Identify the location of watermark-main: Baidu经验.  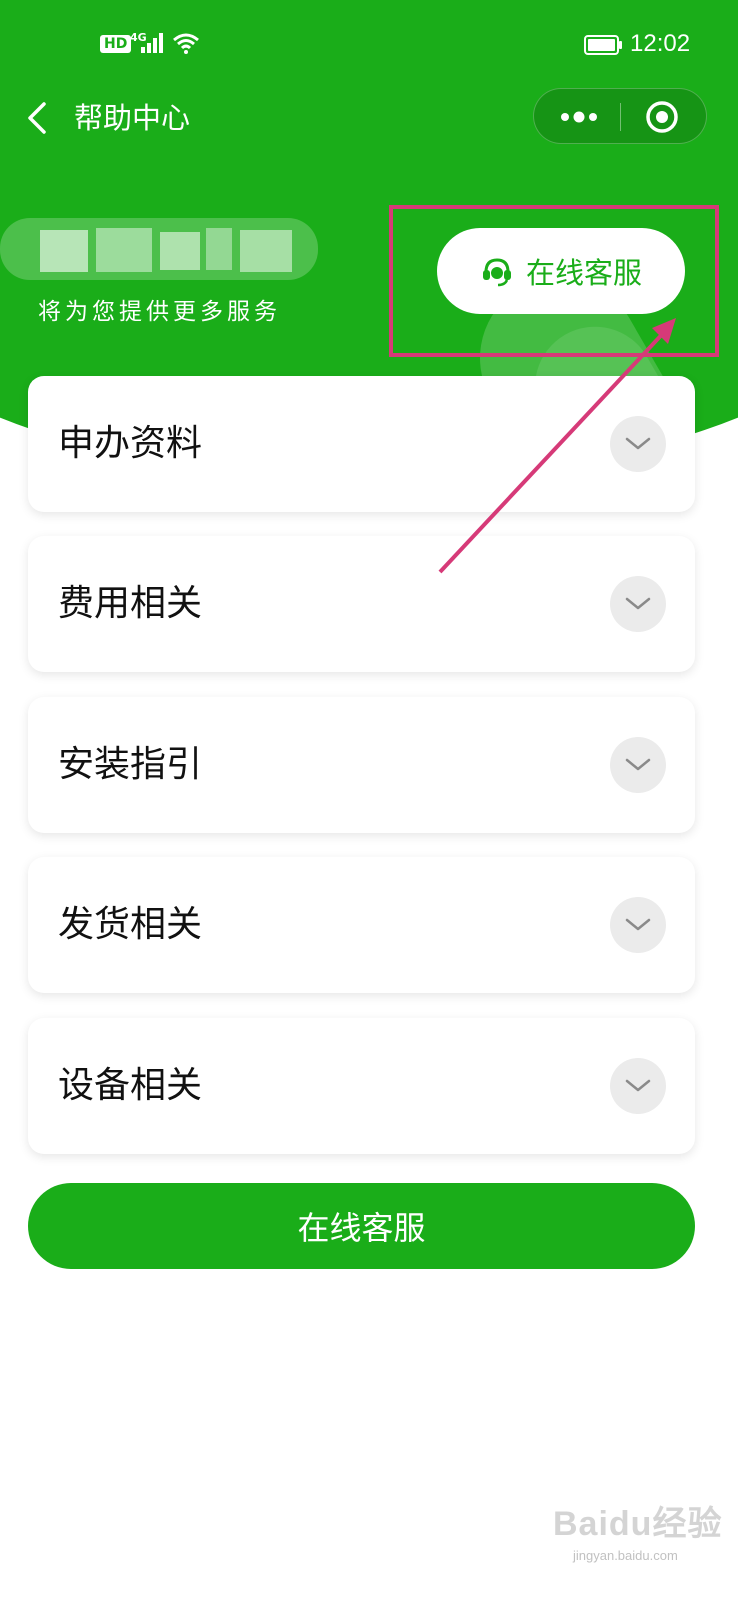
(638, 1524).